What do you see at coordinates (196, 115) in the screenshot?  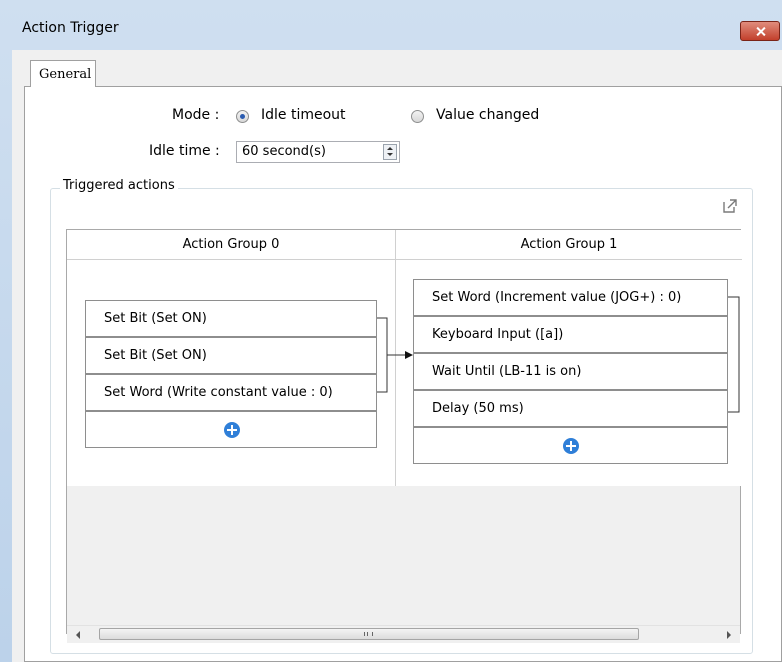 I see `mode-label: Mode :` at bounding box center [196, 115].